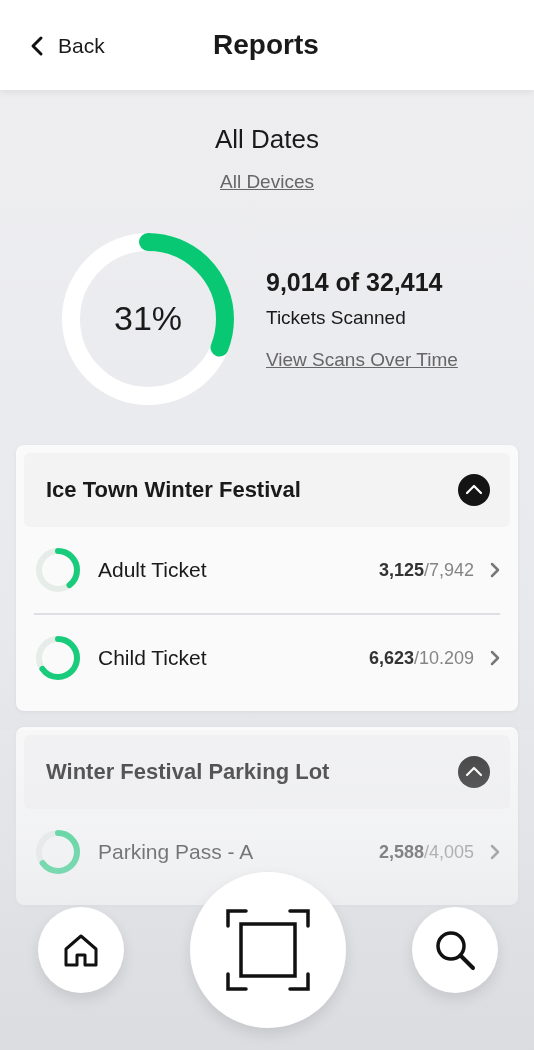 This screenshot has width=534, height=1050. Describe the element at coordinates (267, 182) in the screenshot. I see `devices-link: All Devices` at that location.